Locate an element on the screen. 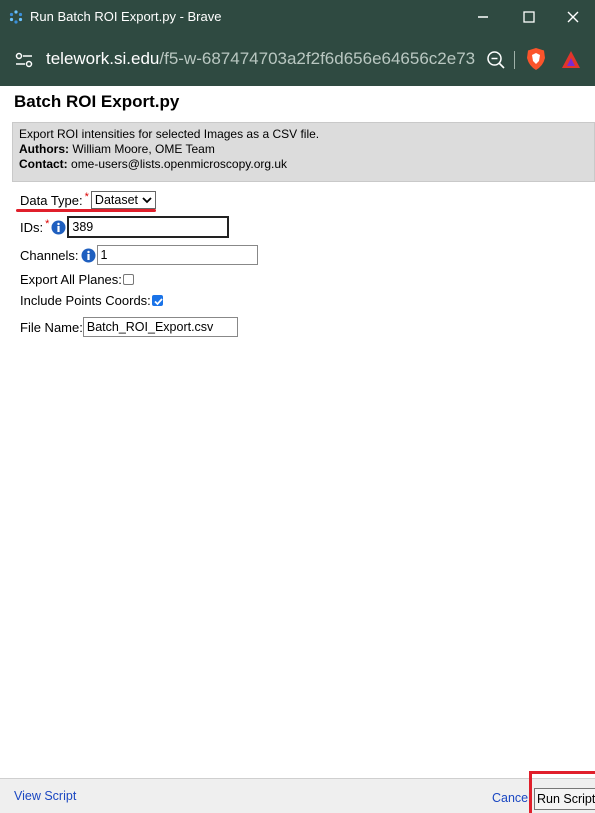  maximize-button is located at coordinates (529, 16).